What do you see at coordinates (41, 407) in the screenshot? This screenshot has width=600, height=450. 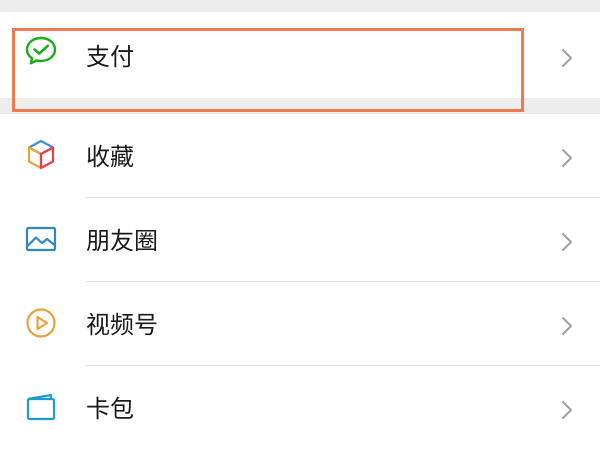 I see `card-wallet-icon` at bounding box center [41, 407].